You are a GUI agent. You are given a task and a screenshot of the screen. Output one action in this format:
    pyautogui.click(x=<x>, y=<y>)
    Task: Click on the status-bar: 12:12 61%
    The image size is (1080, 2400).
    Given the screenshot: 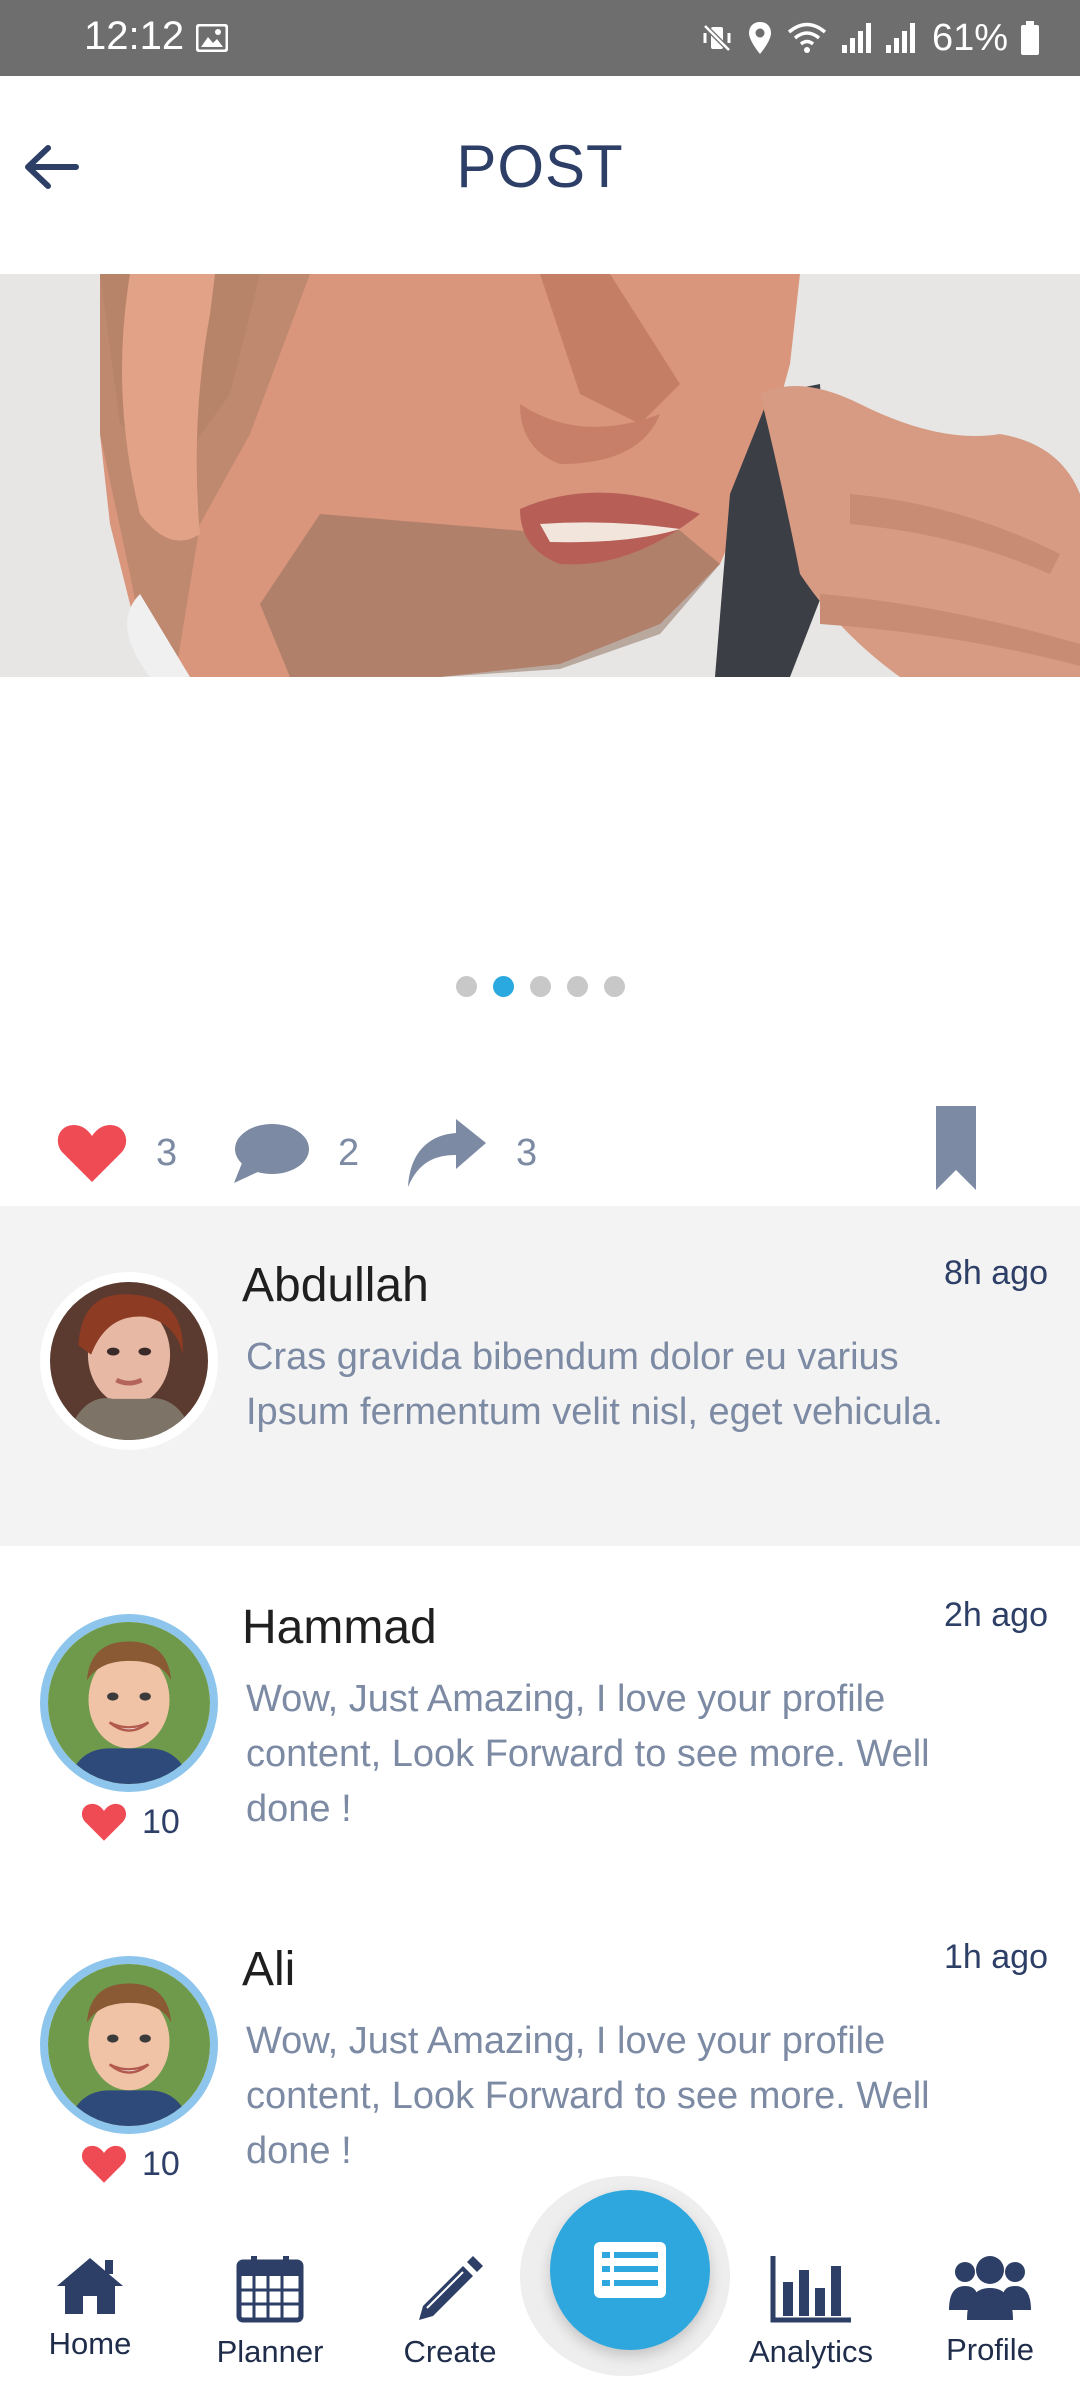 What is the action you would take?
    pyautogui.click(x=540, y=38)
    